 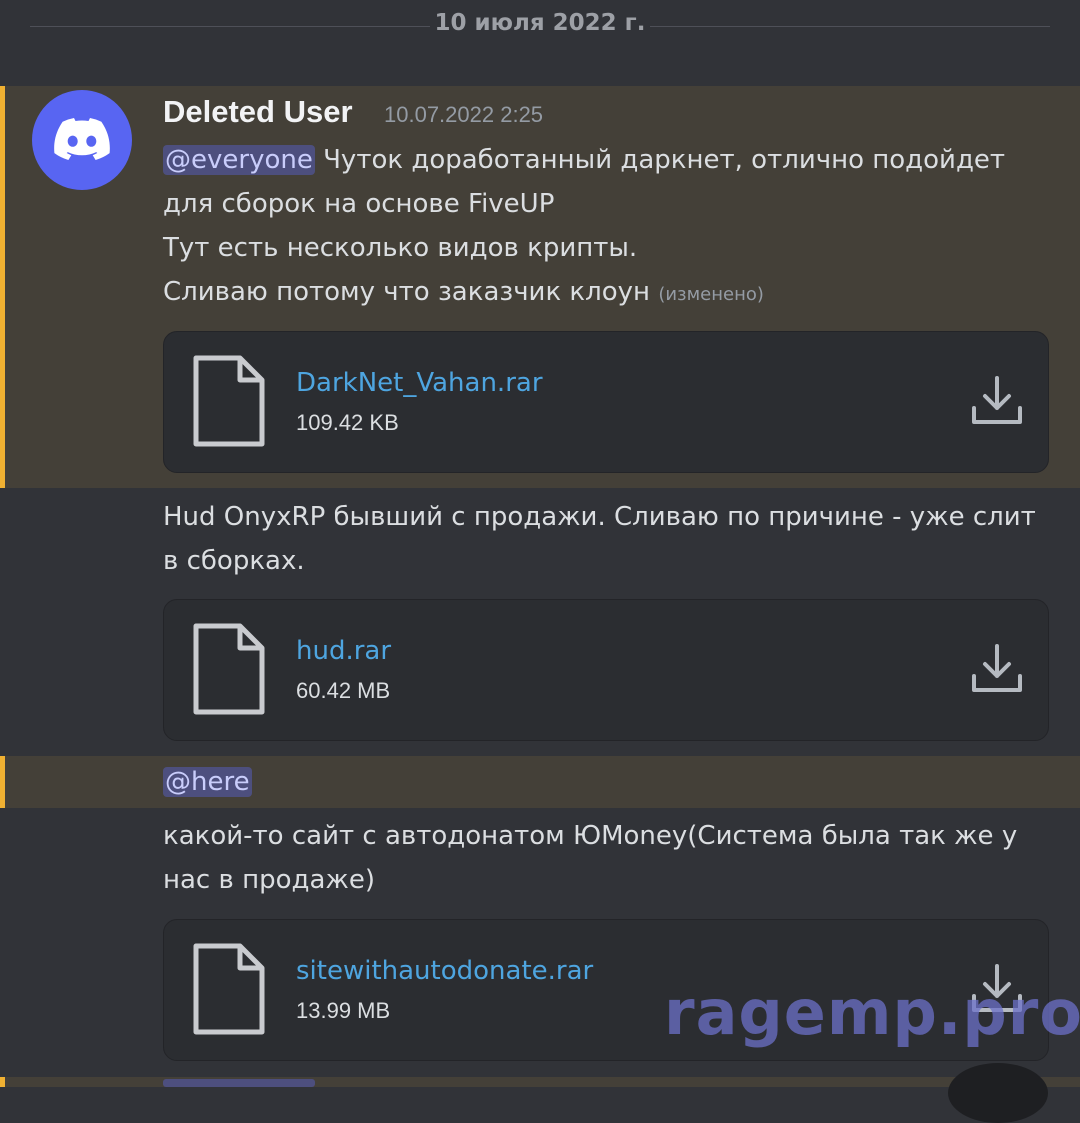 What do you see at coordinates (444, 971) in the screenshot?
I see `attachment-filename: sitewithautodonate.rar` at bounding box center [444, 971].